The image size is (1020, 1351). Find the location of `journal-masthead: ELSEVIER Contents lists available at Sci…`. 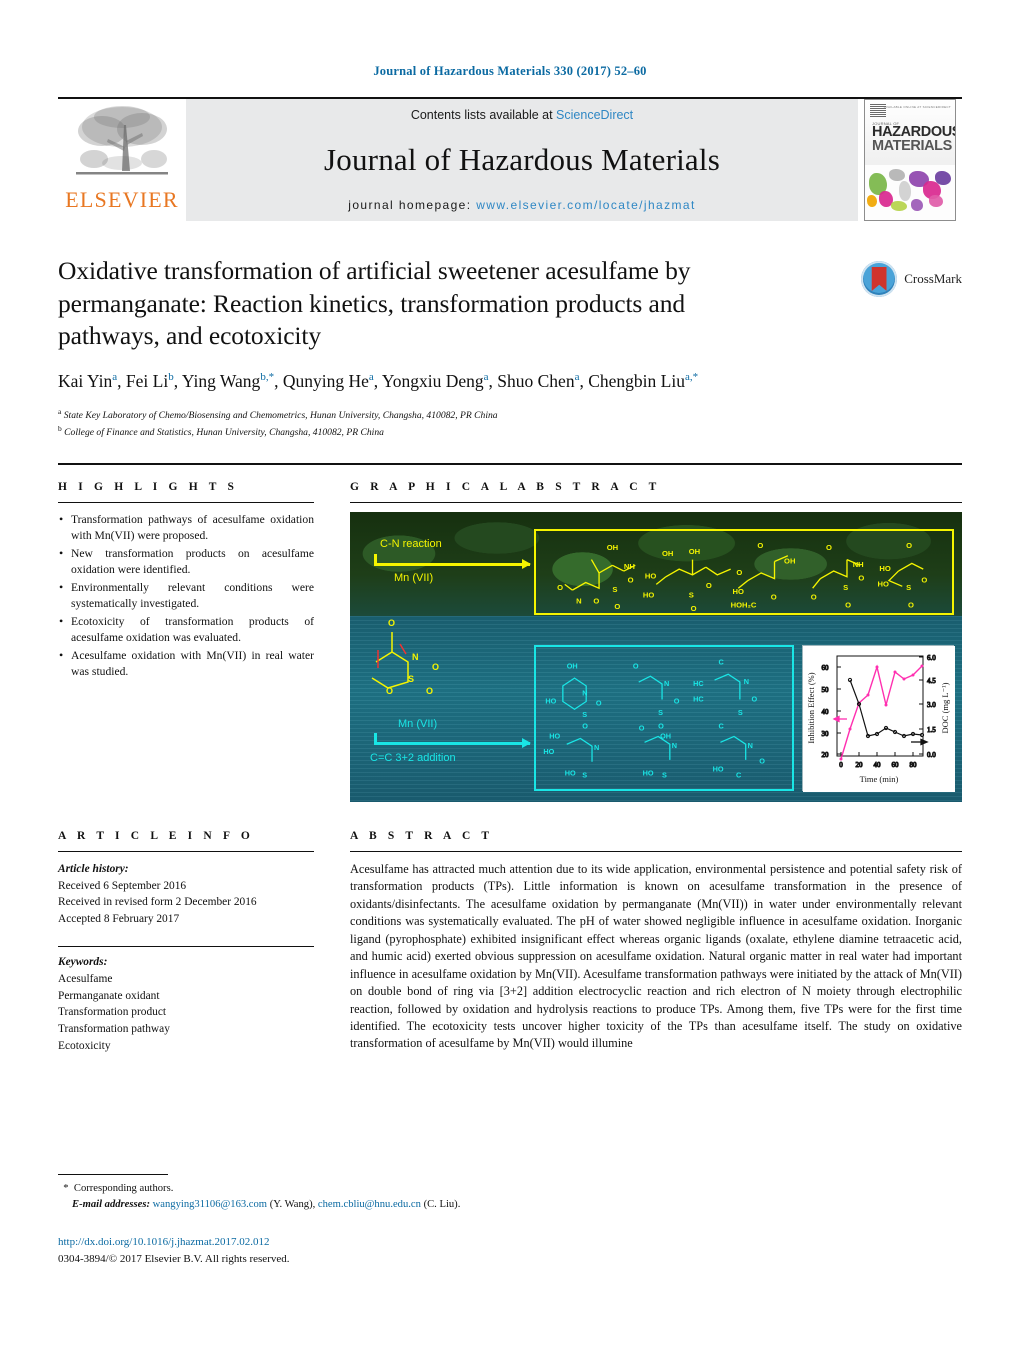

journal-masthead: ELSEVIER Contents lists available at Sci… is located at coordinates (510, 159).